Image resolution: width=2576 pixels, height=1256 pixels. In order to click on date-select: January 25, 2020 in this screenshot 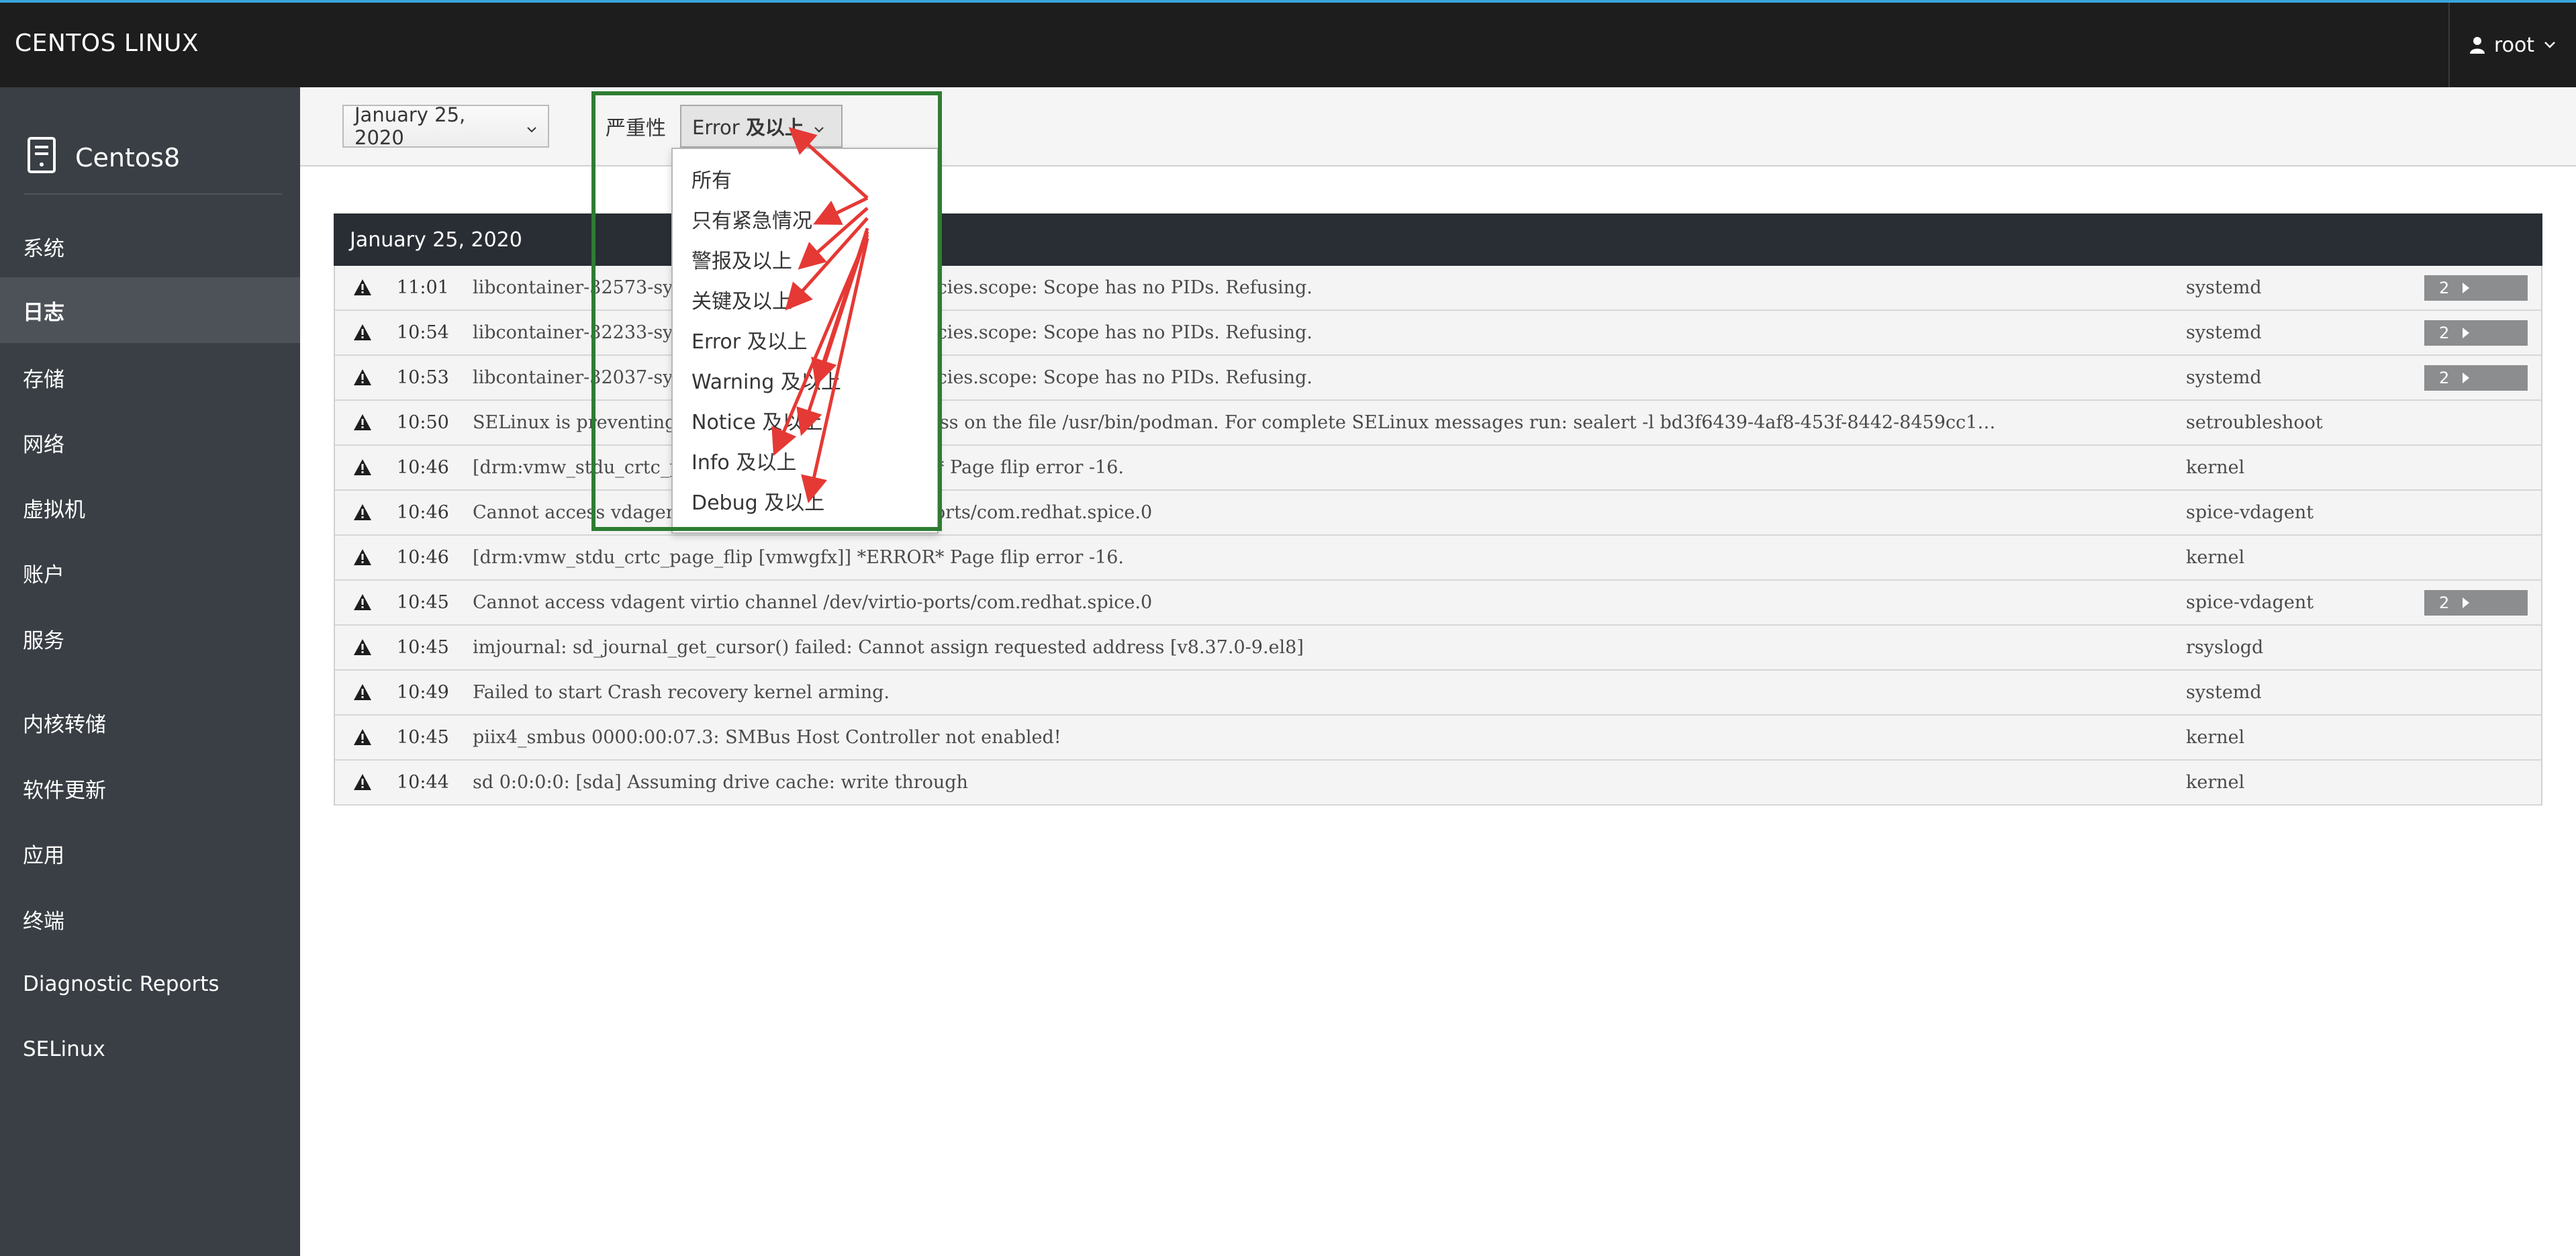, I will do `click(445, 126)`.